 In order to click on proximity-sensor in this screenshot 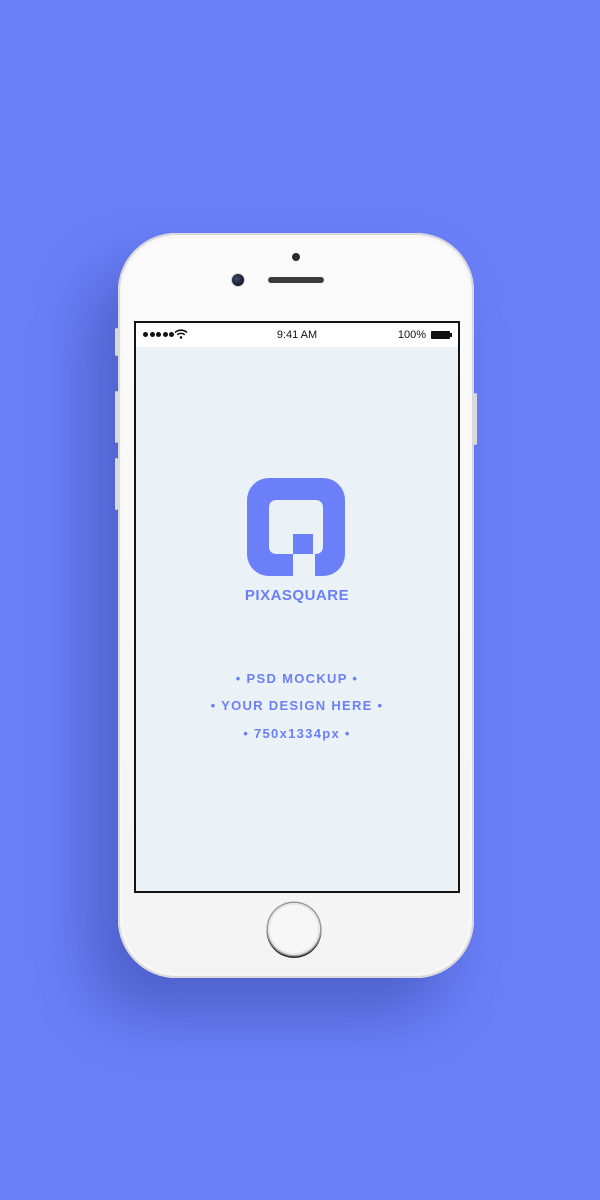, I will do `click(296, 257)`.